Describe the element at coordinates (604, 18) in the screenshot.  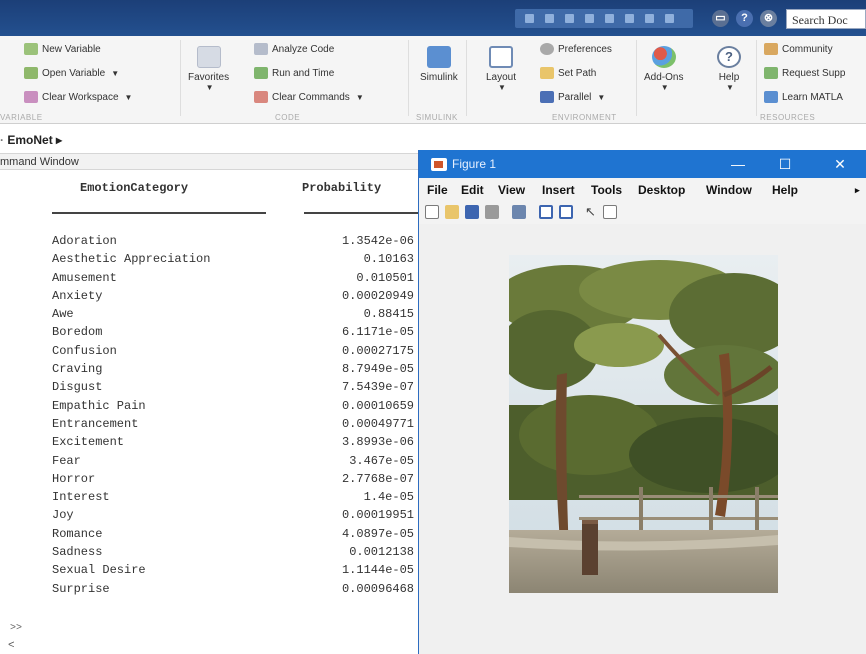
I see `quick-access-toolbar` at that location.